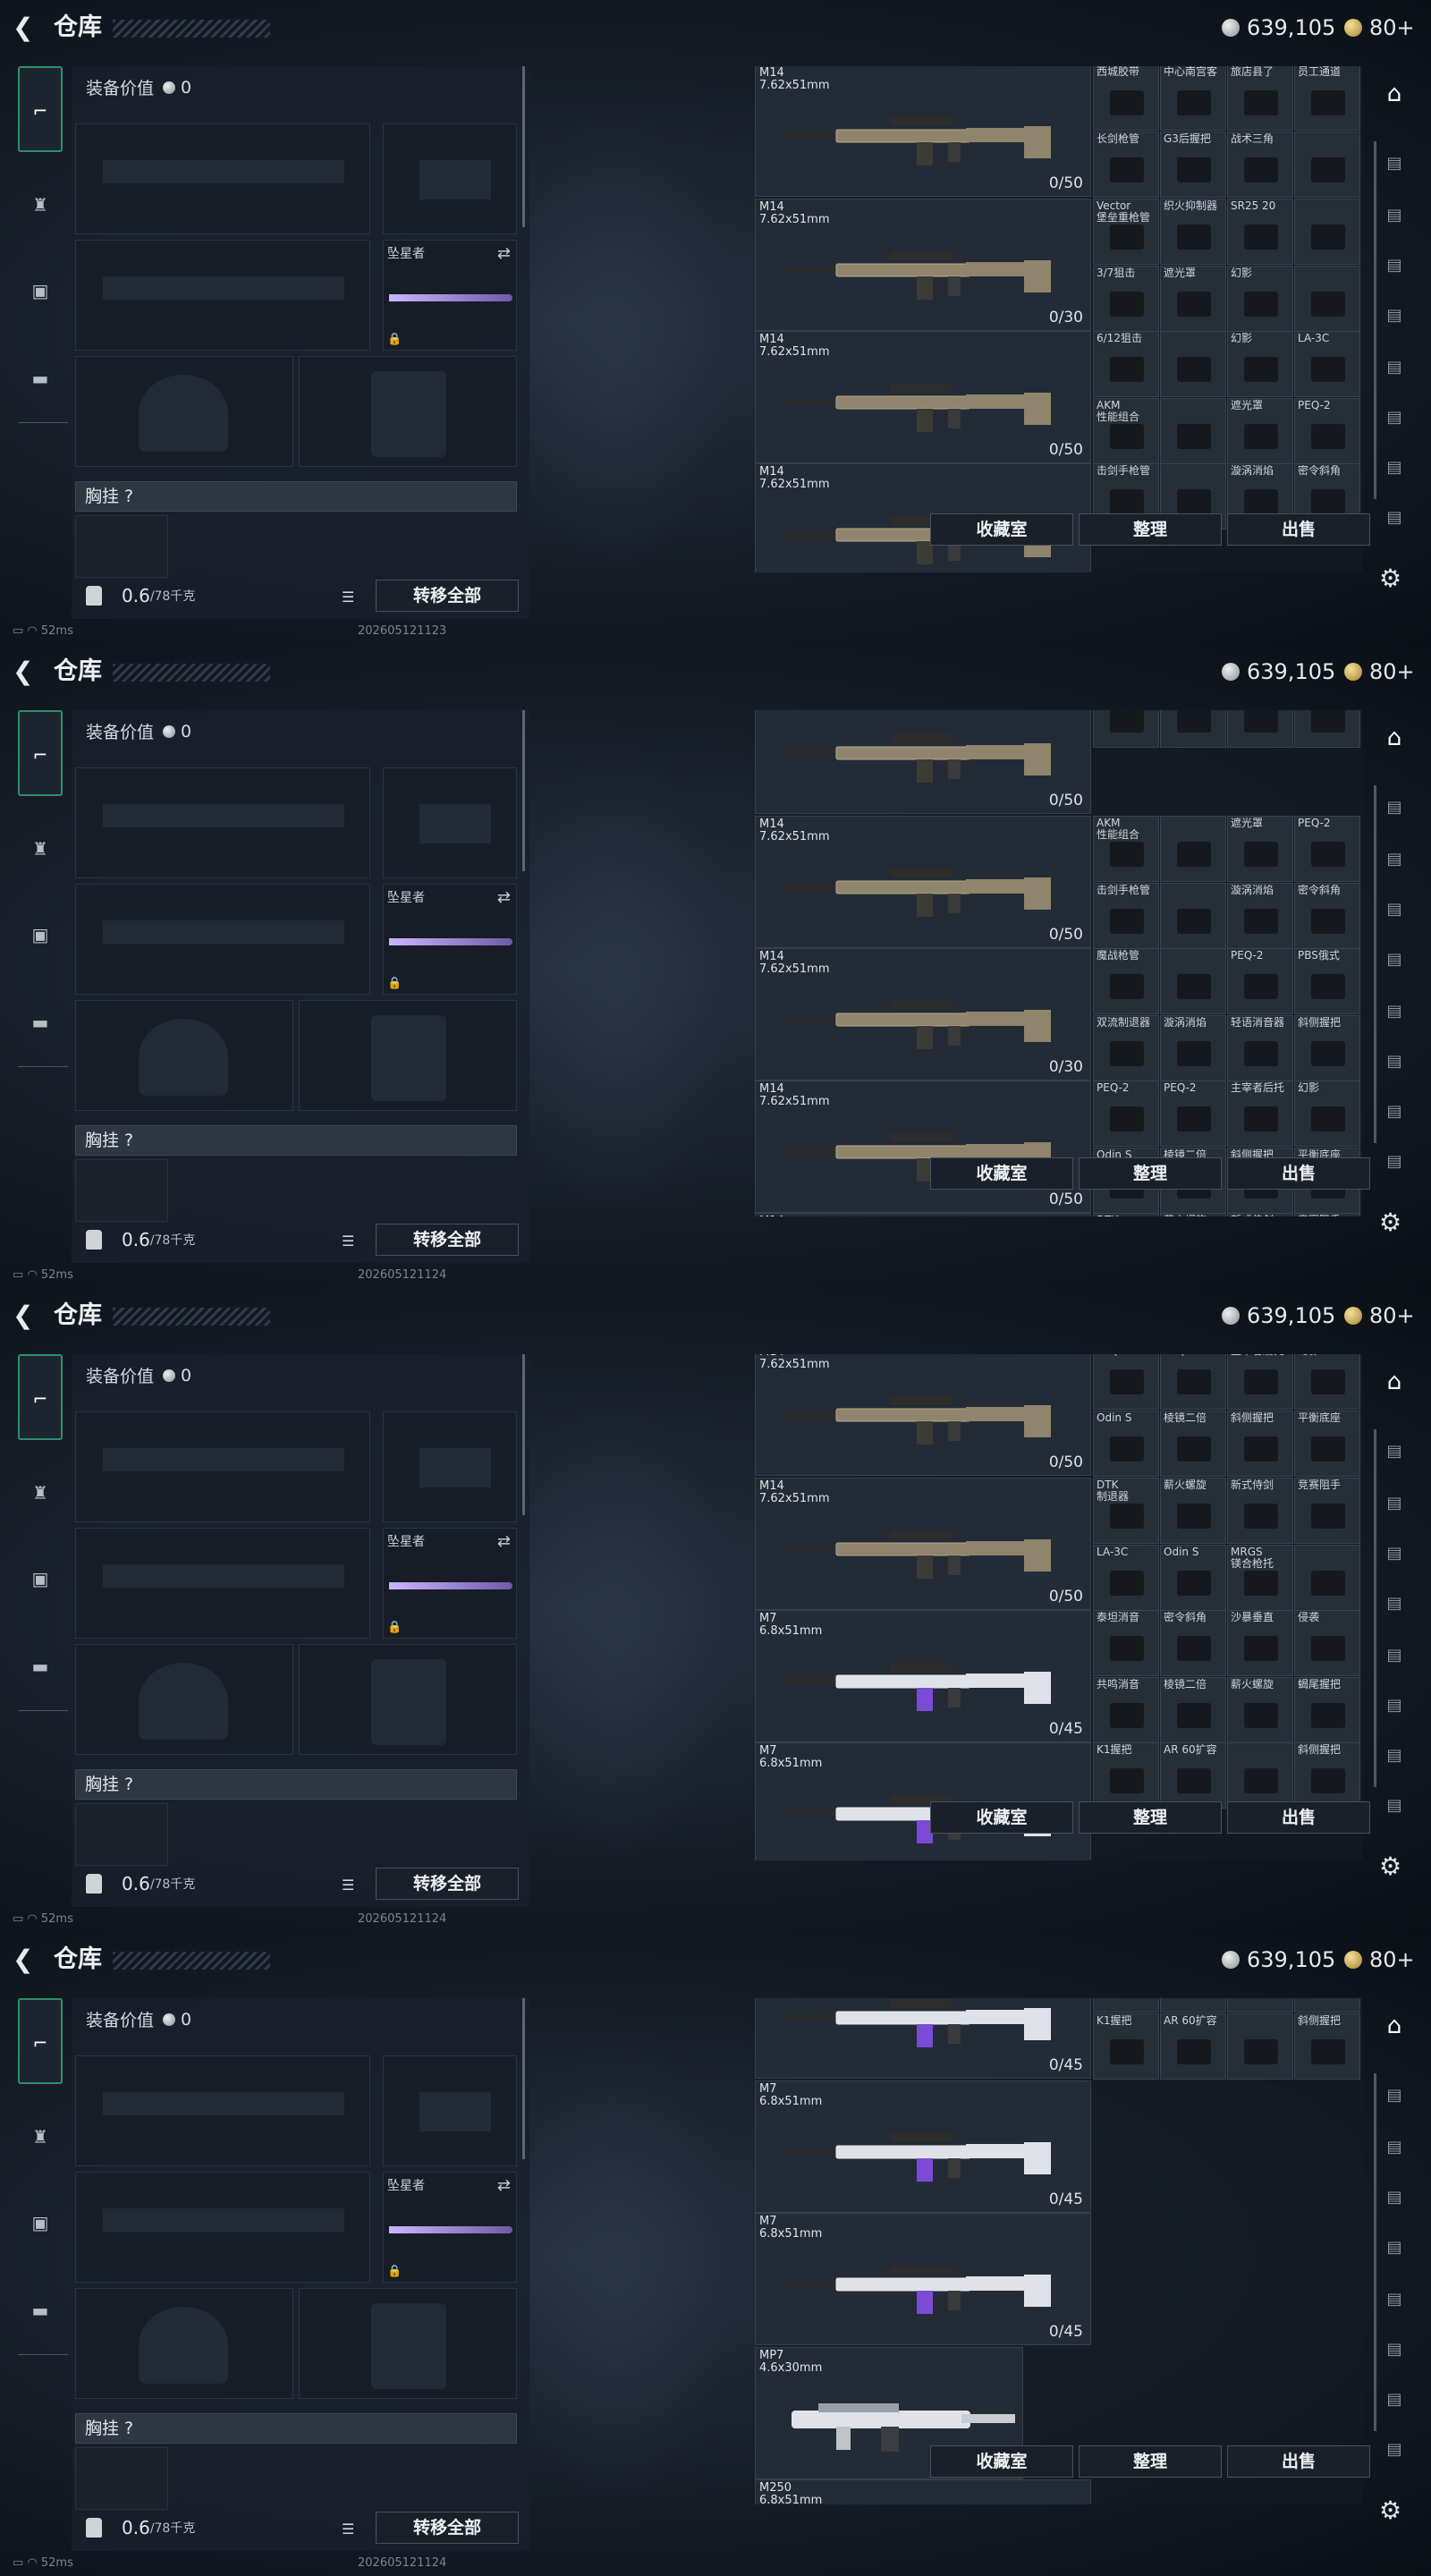 This screenshot has width=1431, height=2576. I want to click on attachment-item: 长剑枪管, so click(1126, 164).